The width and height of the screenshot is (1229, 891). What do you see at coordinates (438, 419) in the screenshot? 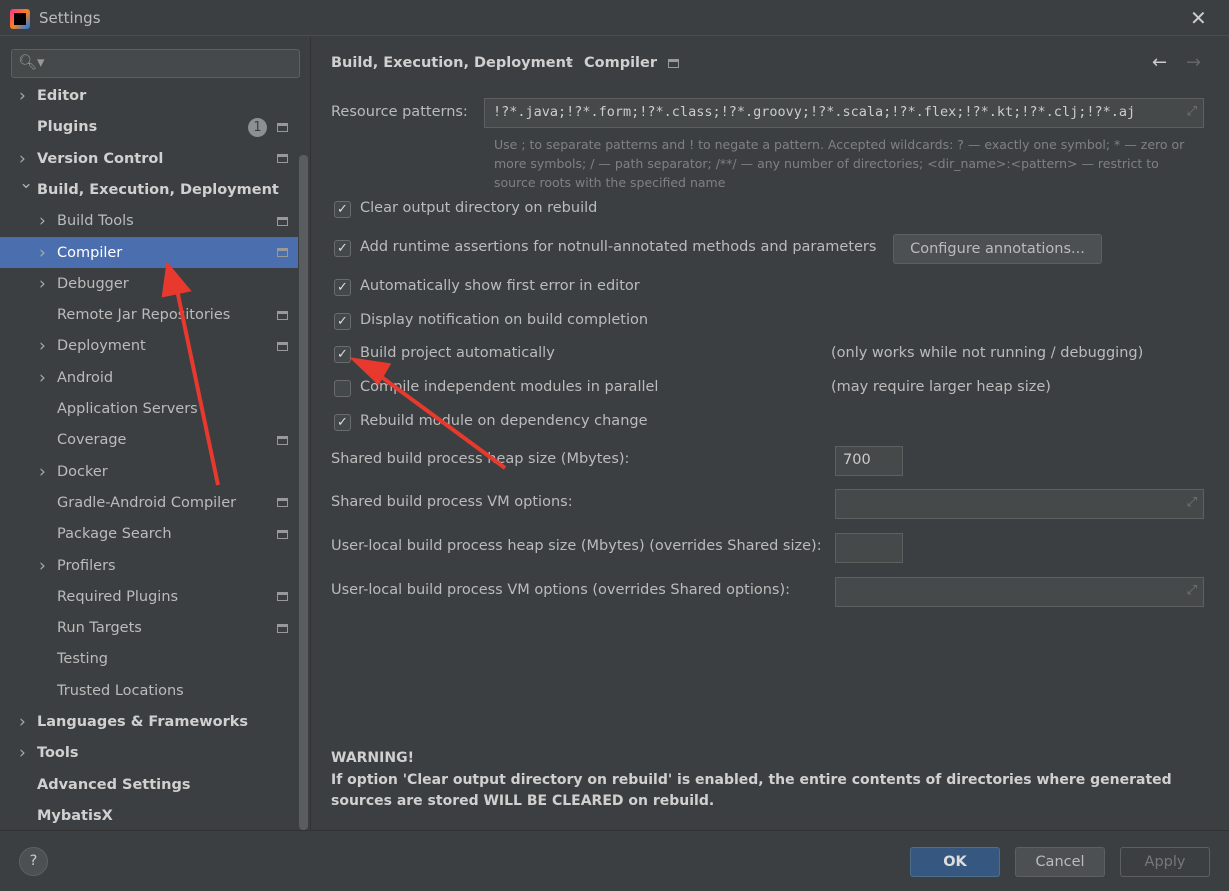
I see `red-arrow-to-build-automatically` at bounding box center [438, 419].